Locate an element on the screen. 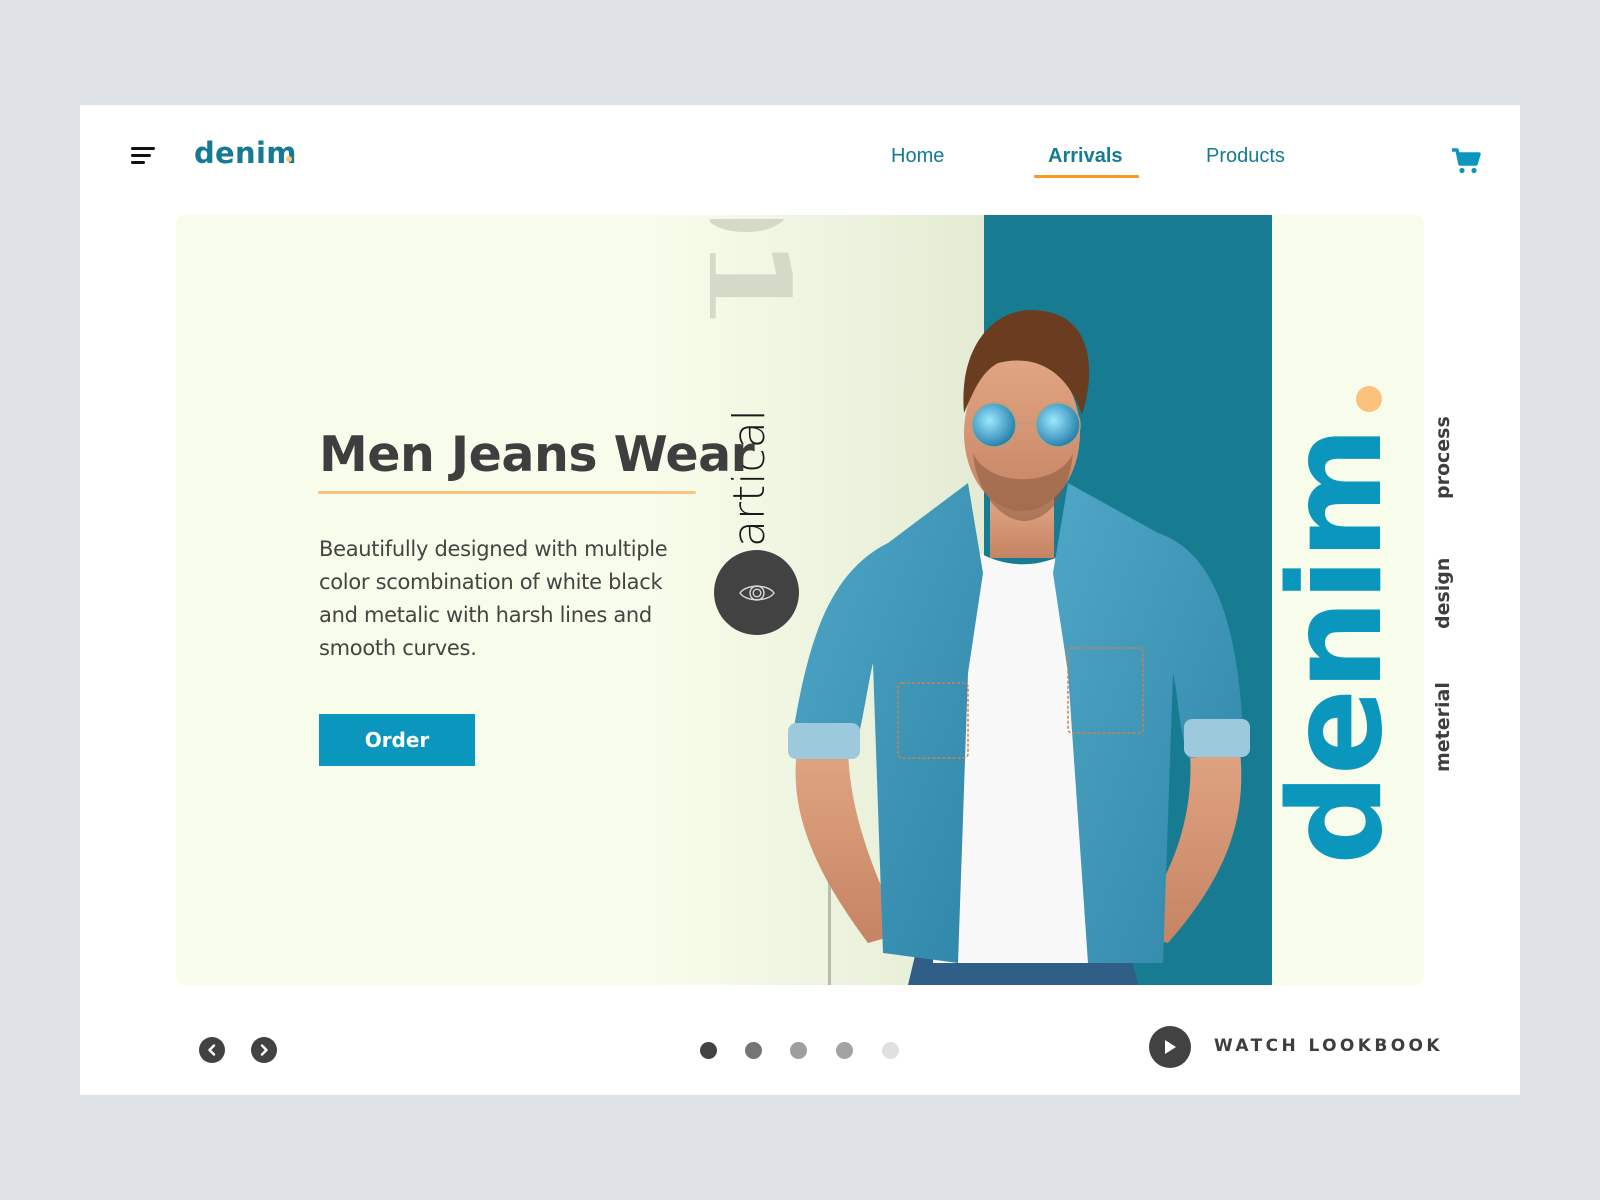  model-left-cuff is located at coordinates (824, 741).